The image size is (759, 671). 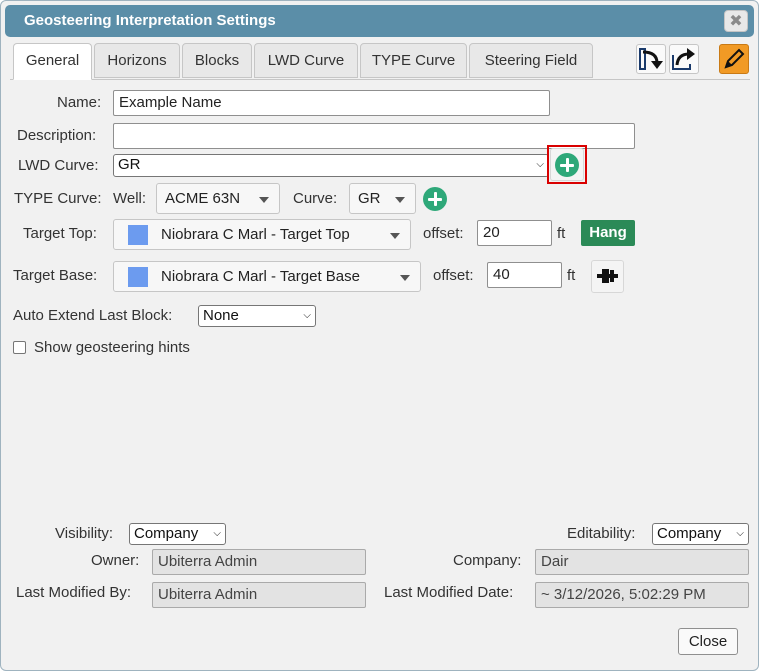 I want to click on tab-lwd-curve: LWD Curve, so click(x=306, y=60).